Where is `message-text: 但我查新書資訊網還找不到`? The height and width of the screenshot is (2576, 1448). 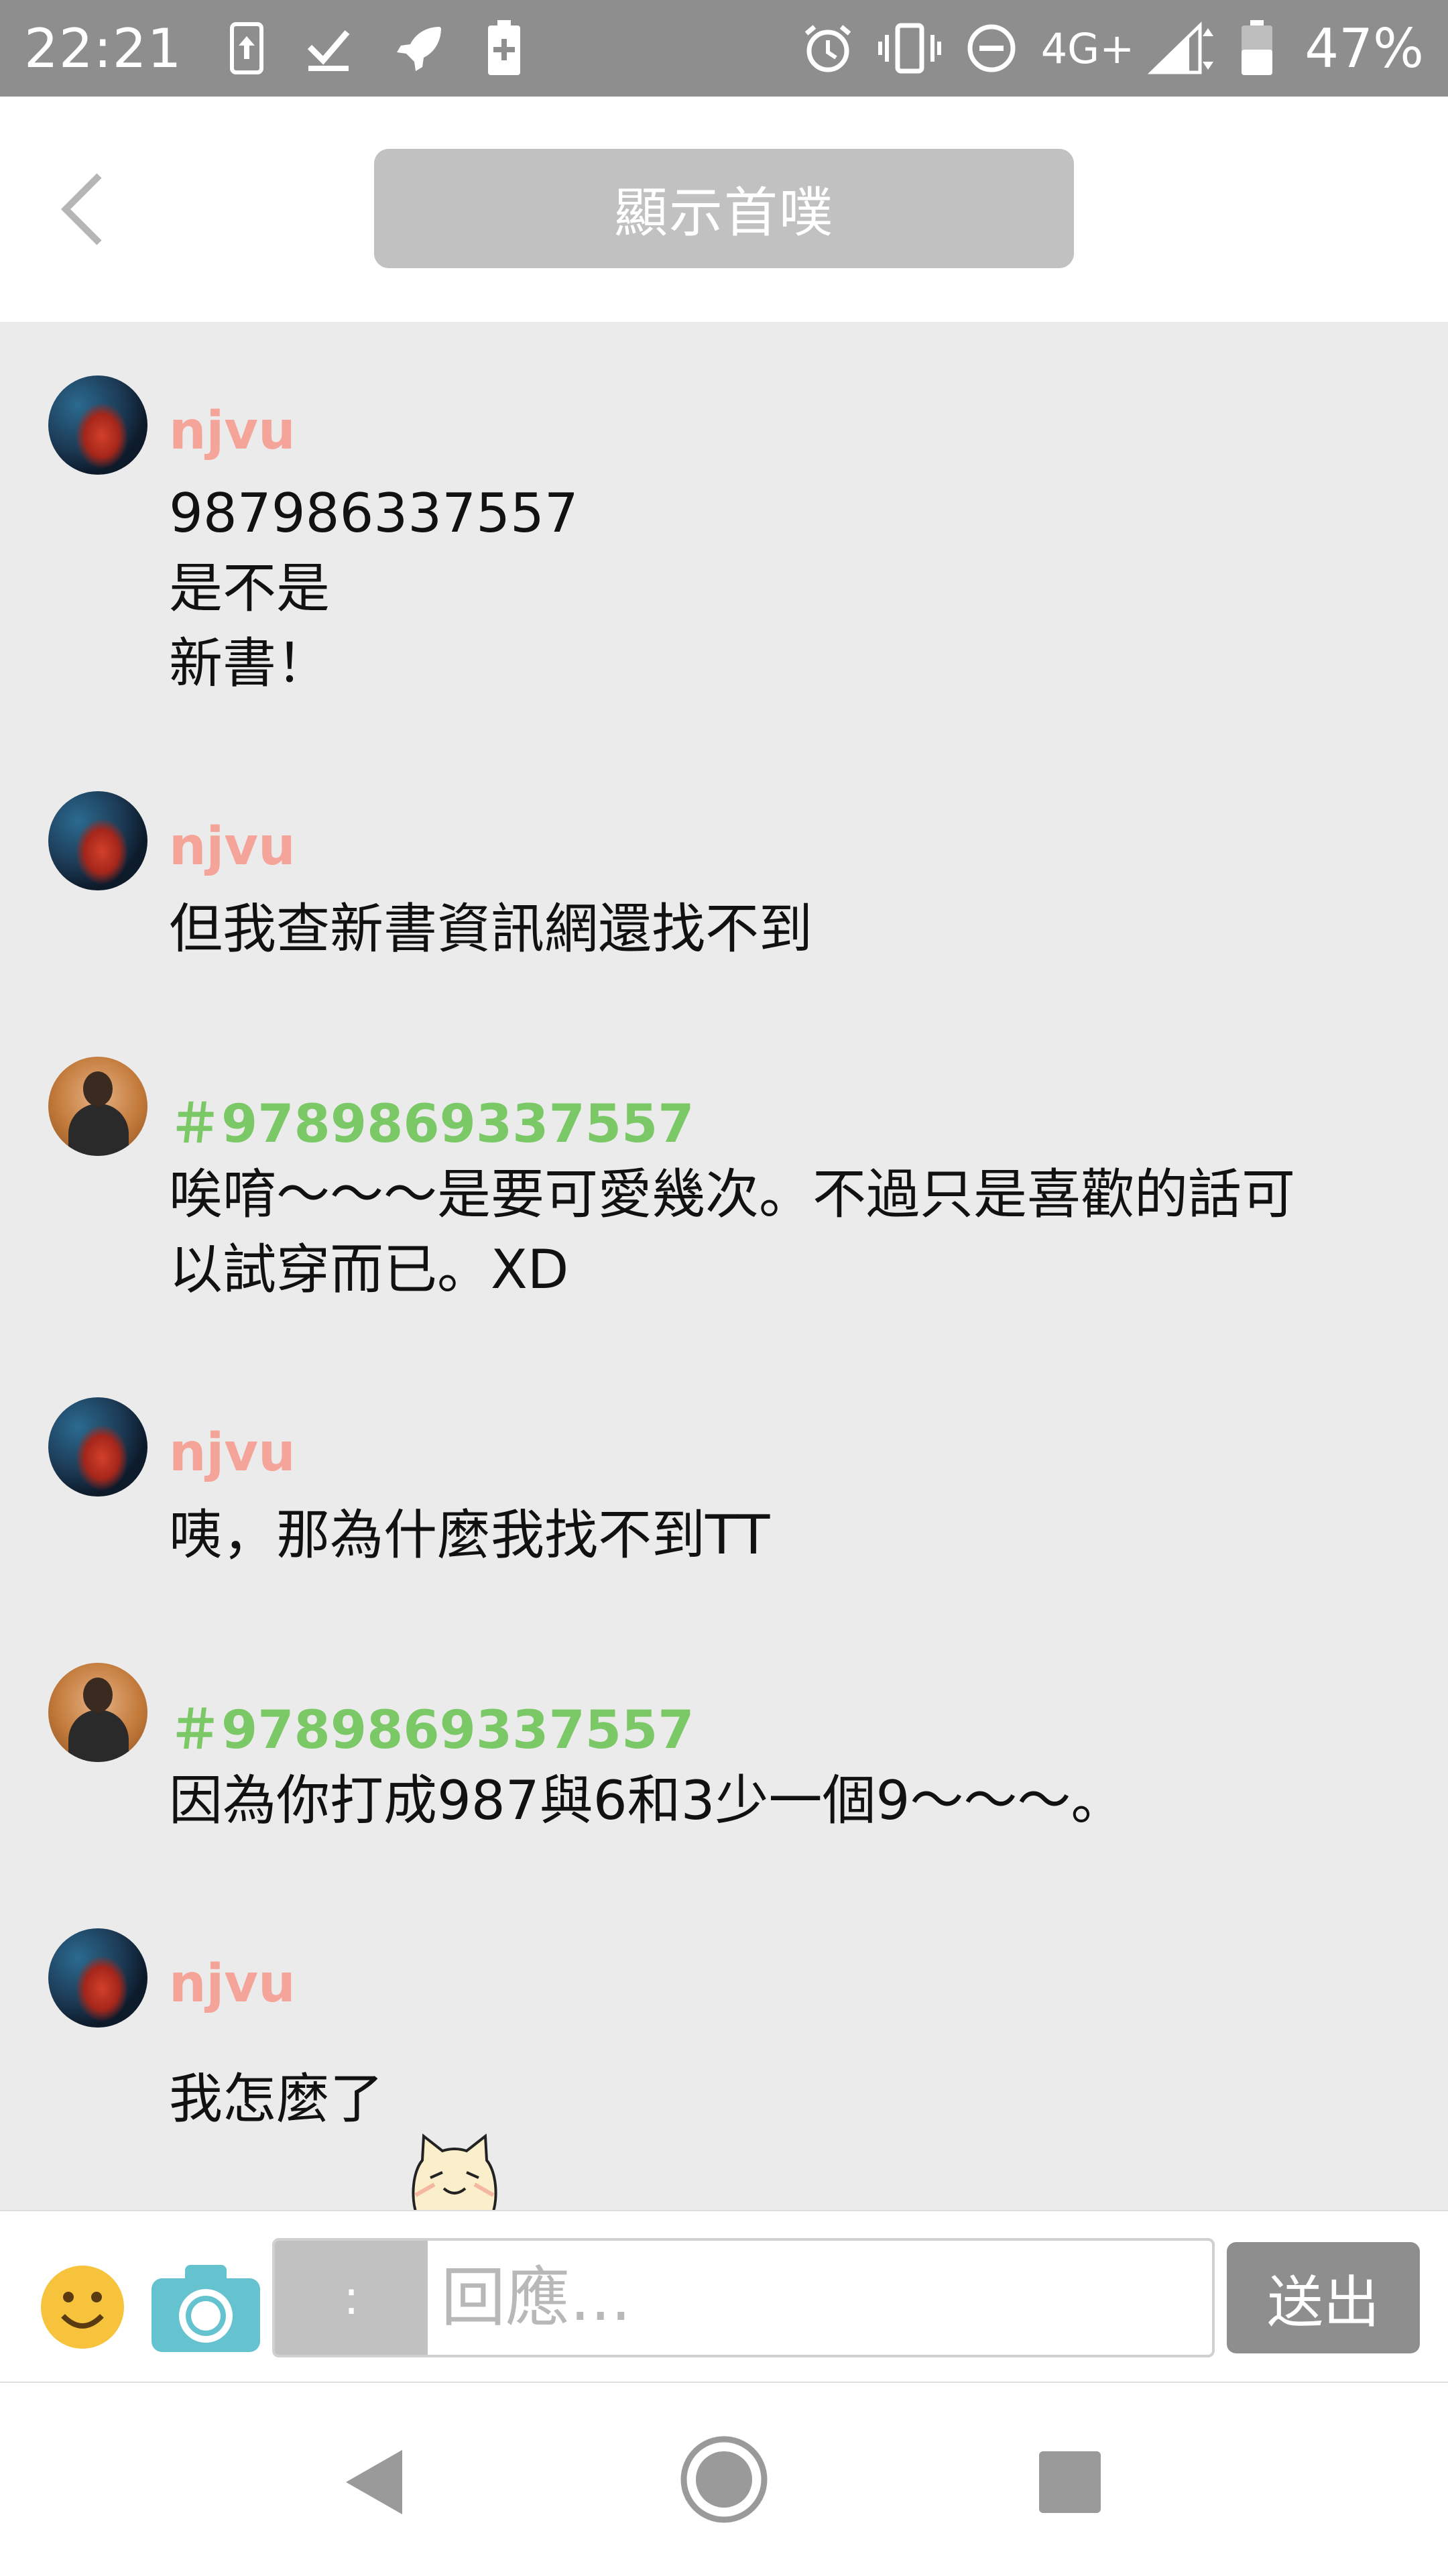 message-text: 但我查新書資訊網還找不到 is located at coordinates (491, 929).